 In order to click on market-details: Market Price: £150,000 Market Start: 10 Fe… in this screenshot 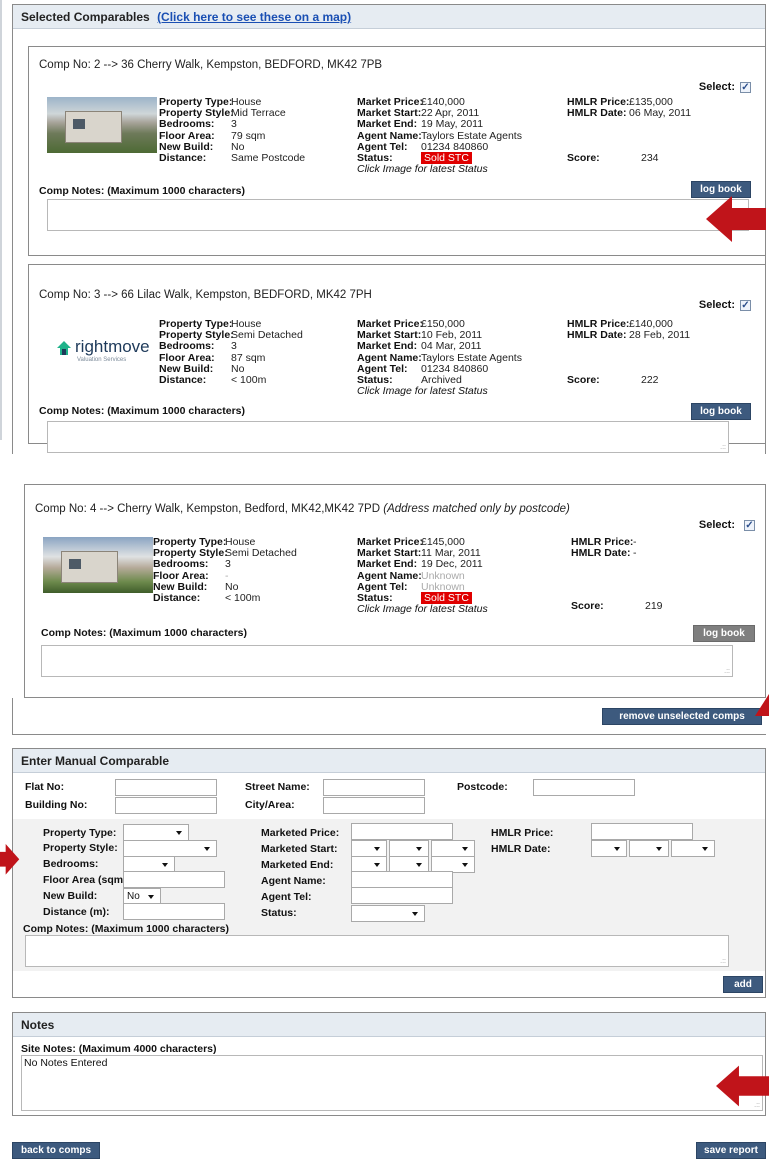, I will do `click(439, 358)`.